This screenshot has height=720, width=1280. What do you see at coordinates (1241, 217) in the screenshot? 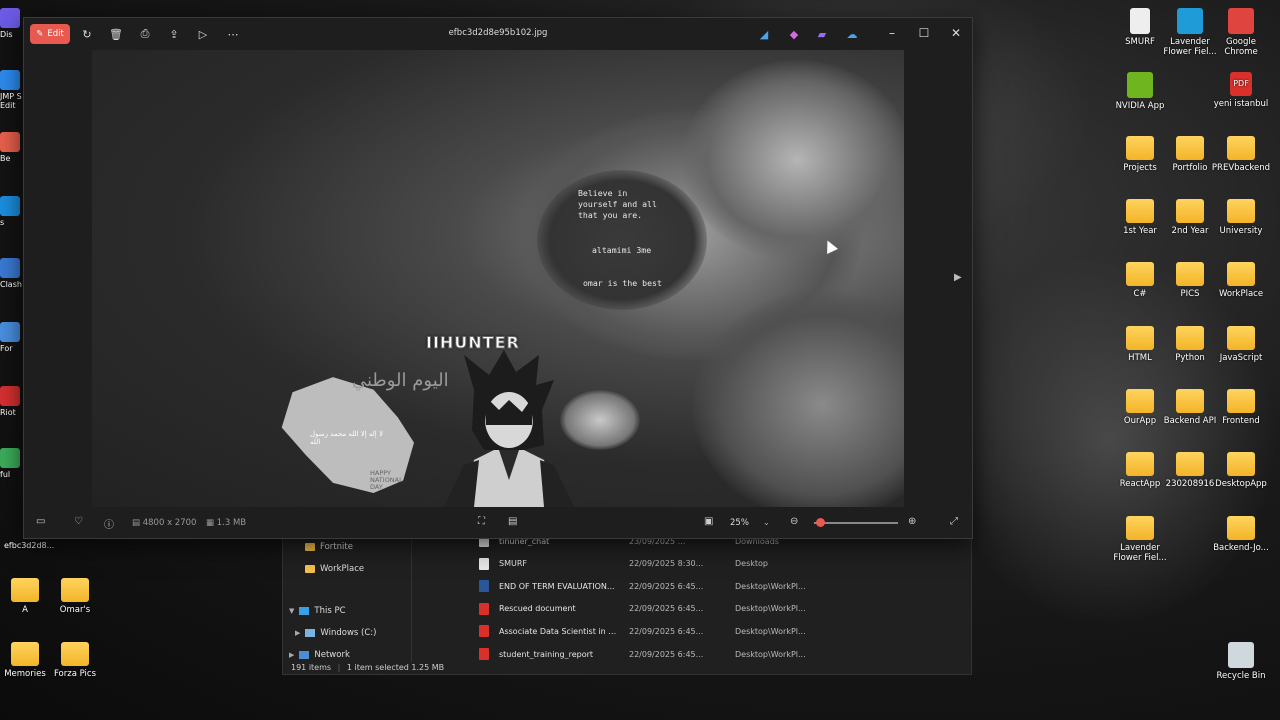
I see `desktop-icon: University` at bounding box center [1241, 217].